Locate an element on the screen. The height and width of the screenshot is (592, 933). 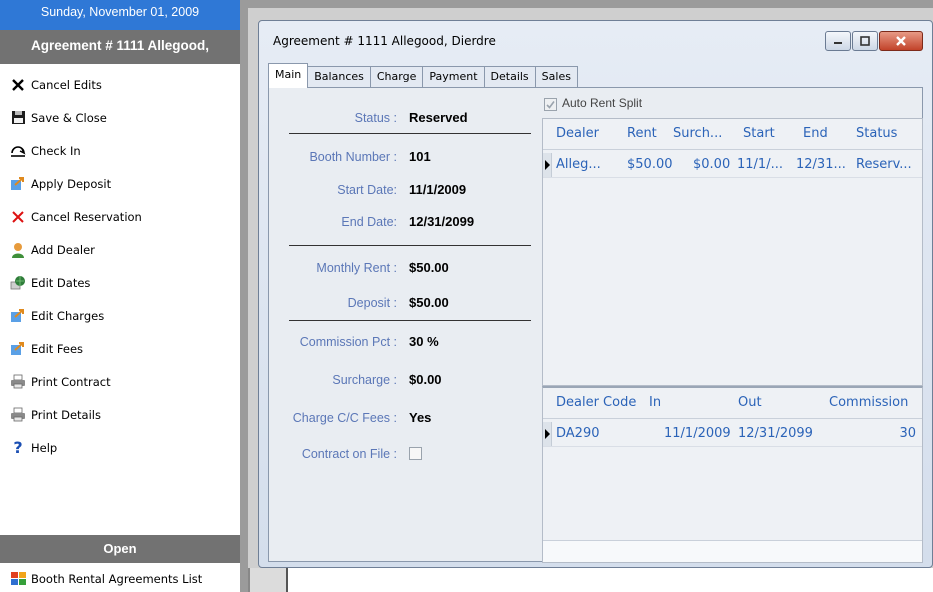
column-header-in: In is located at coordinates (655, 403).